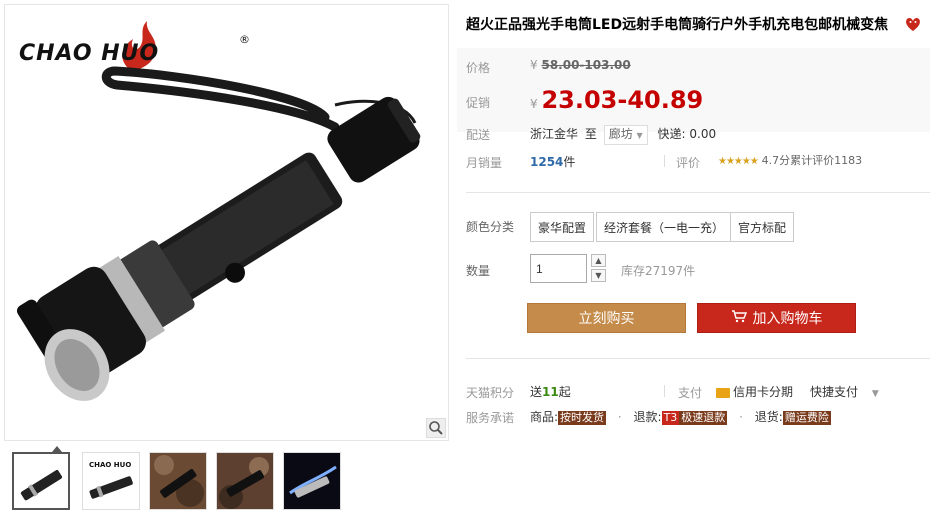  I want to click on buy-now-label: 立刻购买, so click(606, 319).